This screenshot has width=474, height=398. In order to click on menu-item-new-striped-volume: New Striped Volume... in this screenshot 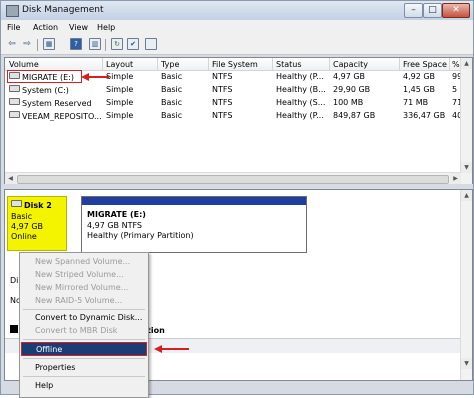, I will do `click(84, 274)`.